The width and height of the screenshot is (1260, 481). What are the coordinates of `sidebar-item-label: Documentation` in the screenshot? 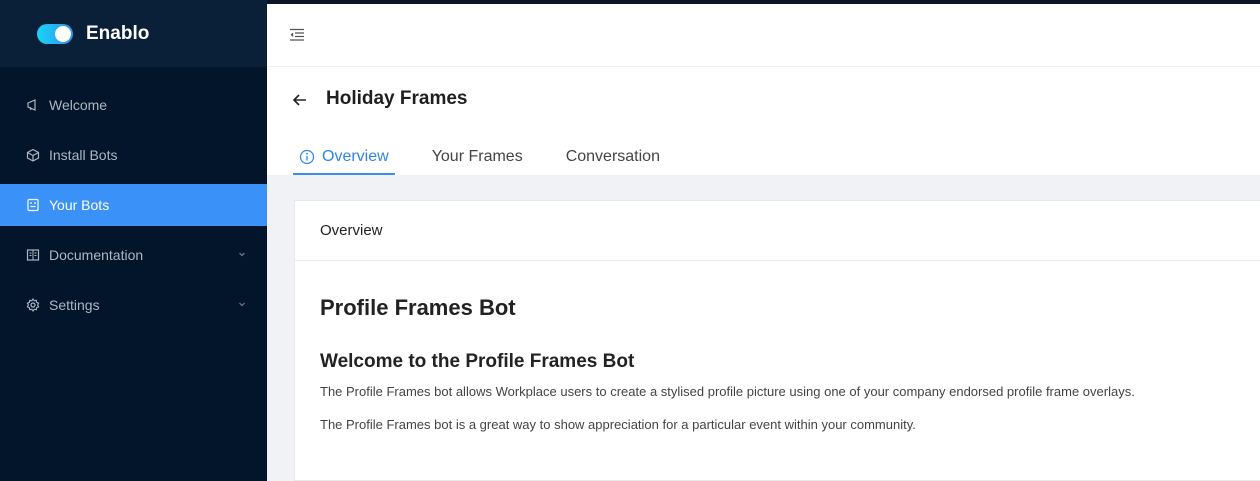 It's located at (96, 255).